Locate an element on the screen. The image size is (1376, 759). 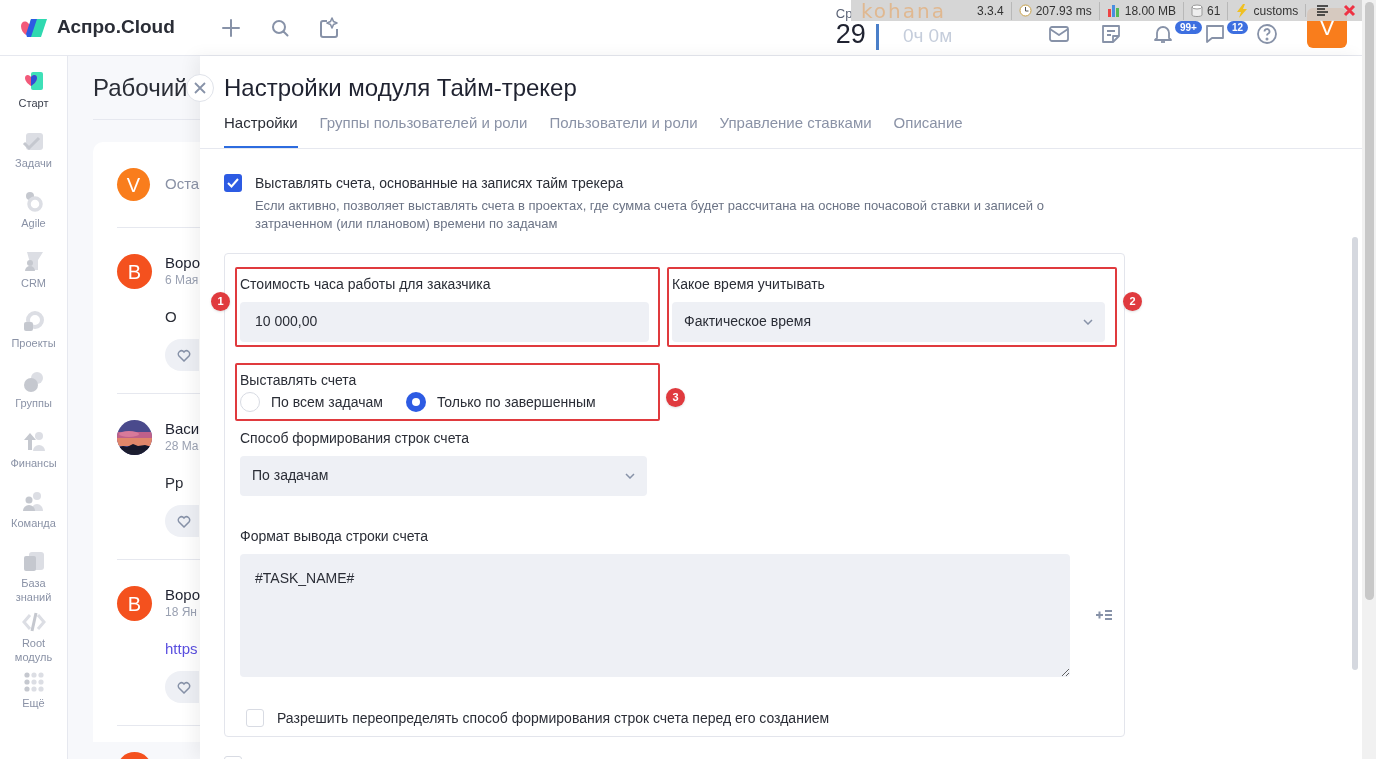
post-text: Рр is located at coordinates (174, 482).